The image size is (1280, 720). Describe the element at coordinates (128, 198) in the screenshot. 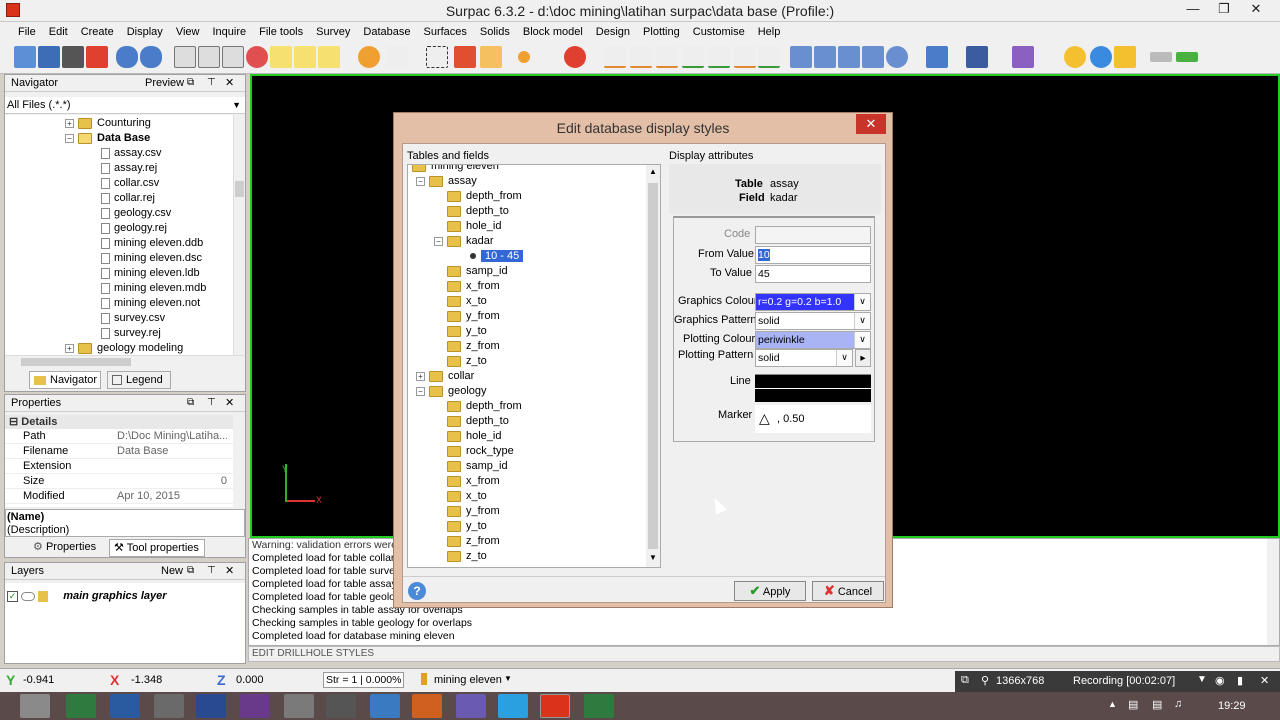

I see `tree-item: collar.rej` at that location.